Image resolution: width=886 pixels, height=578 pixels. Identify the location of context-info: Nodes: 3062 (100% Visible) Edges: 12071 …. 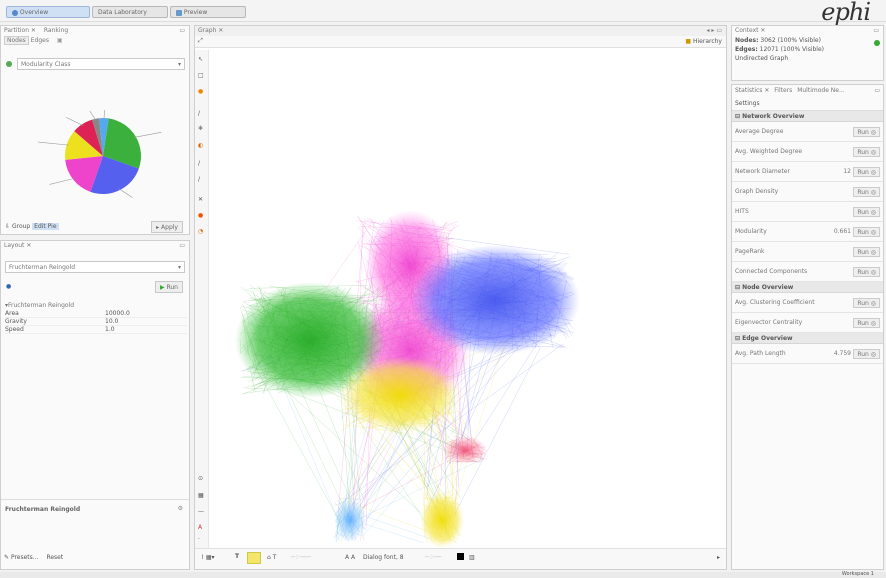
(779, 49).